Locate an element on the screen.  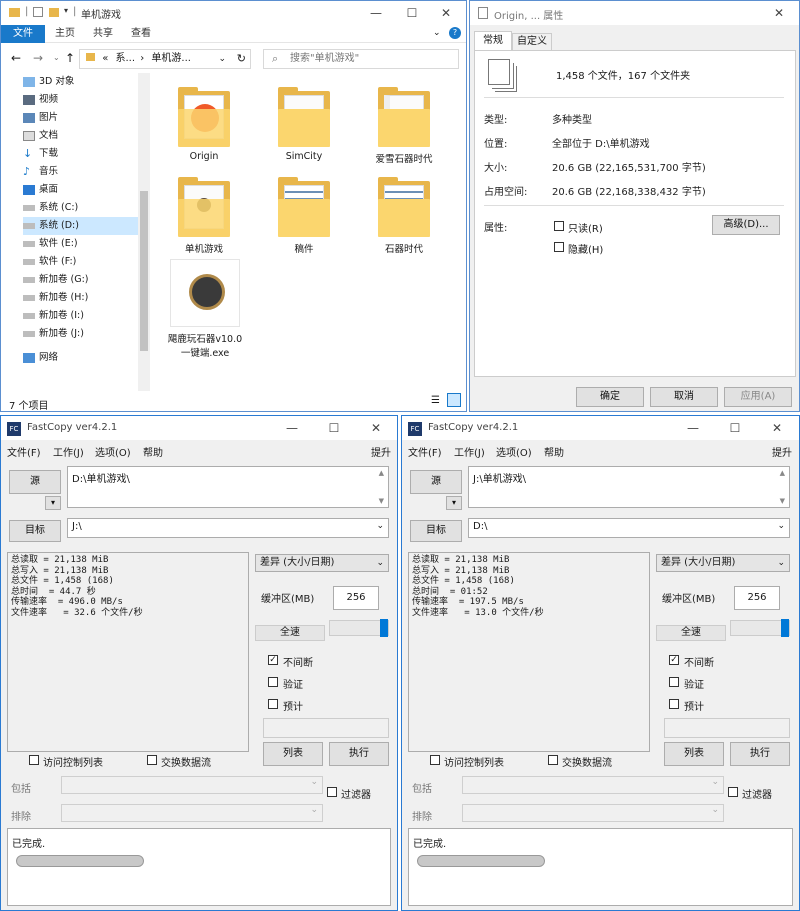
recent-icon: ⌄ is located at coordinates (56, 57).